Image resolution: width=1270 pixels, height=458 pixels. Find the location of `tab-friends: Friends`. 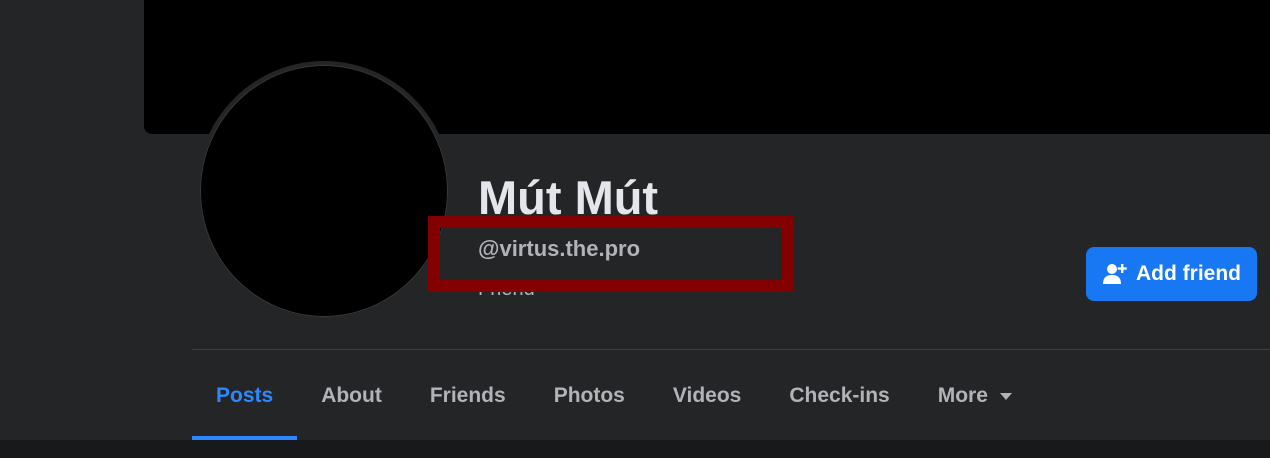

tab-friends: Friends is located at coordinates (468, 396).